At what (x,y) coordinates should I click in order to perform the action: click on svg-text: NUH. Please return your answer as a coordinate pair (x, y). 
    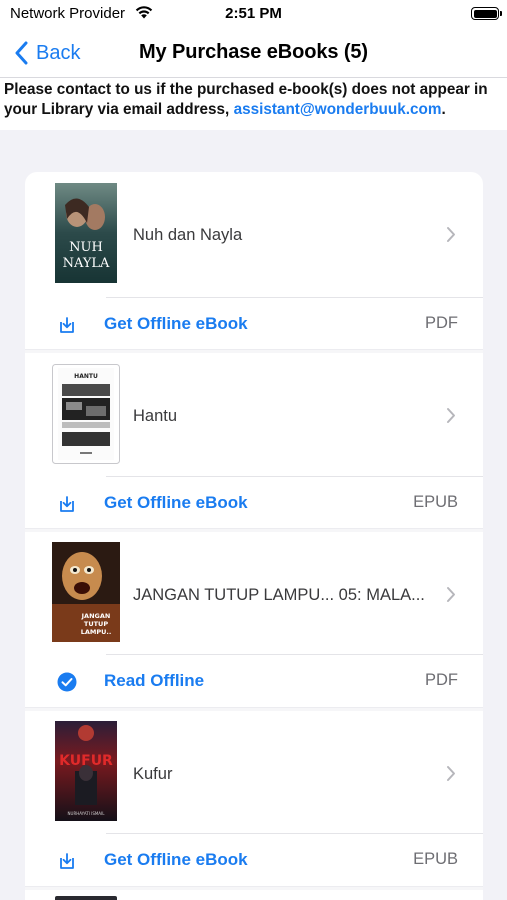
    Looking at the image, I should click on (86, 247).